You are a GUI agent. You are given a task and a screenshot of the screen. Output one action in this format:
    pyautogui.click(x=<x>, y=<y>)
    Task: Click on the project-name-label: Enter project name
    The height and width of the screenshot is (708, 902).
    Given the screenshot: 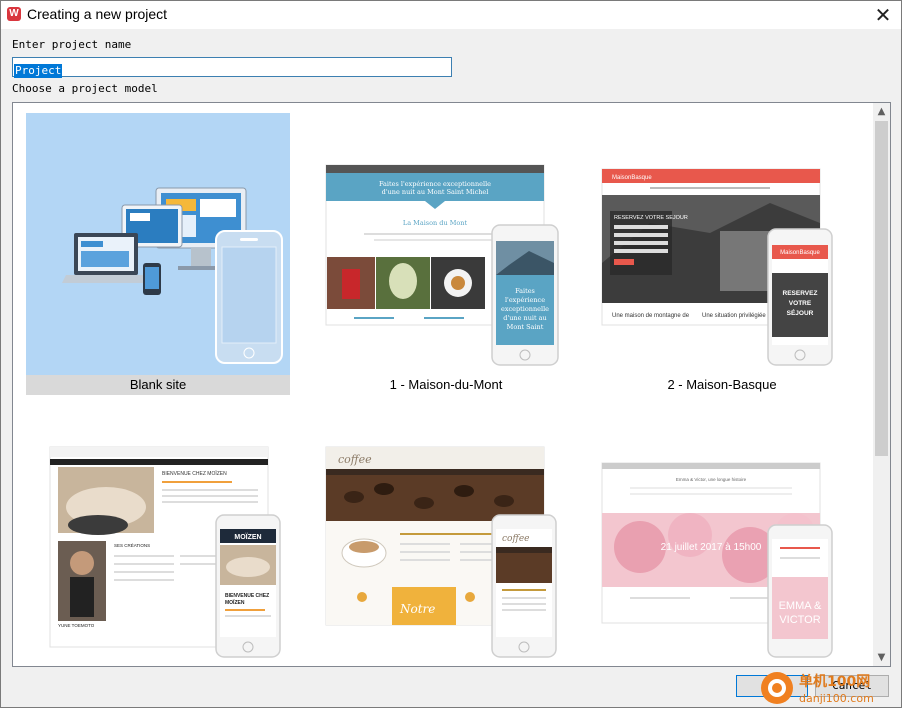 What is the action you would take?
    pyautogui.click(x=72, y=44)
    